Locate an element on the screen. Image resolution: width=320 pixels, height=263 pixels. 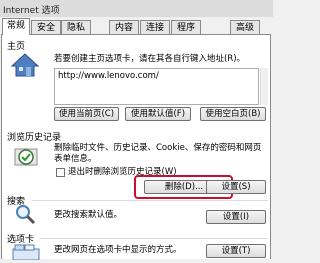
use-current-page-button: 使用当前页(C) is located at coordinates (86, 114).